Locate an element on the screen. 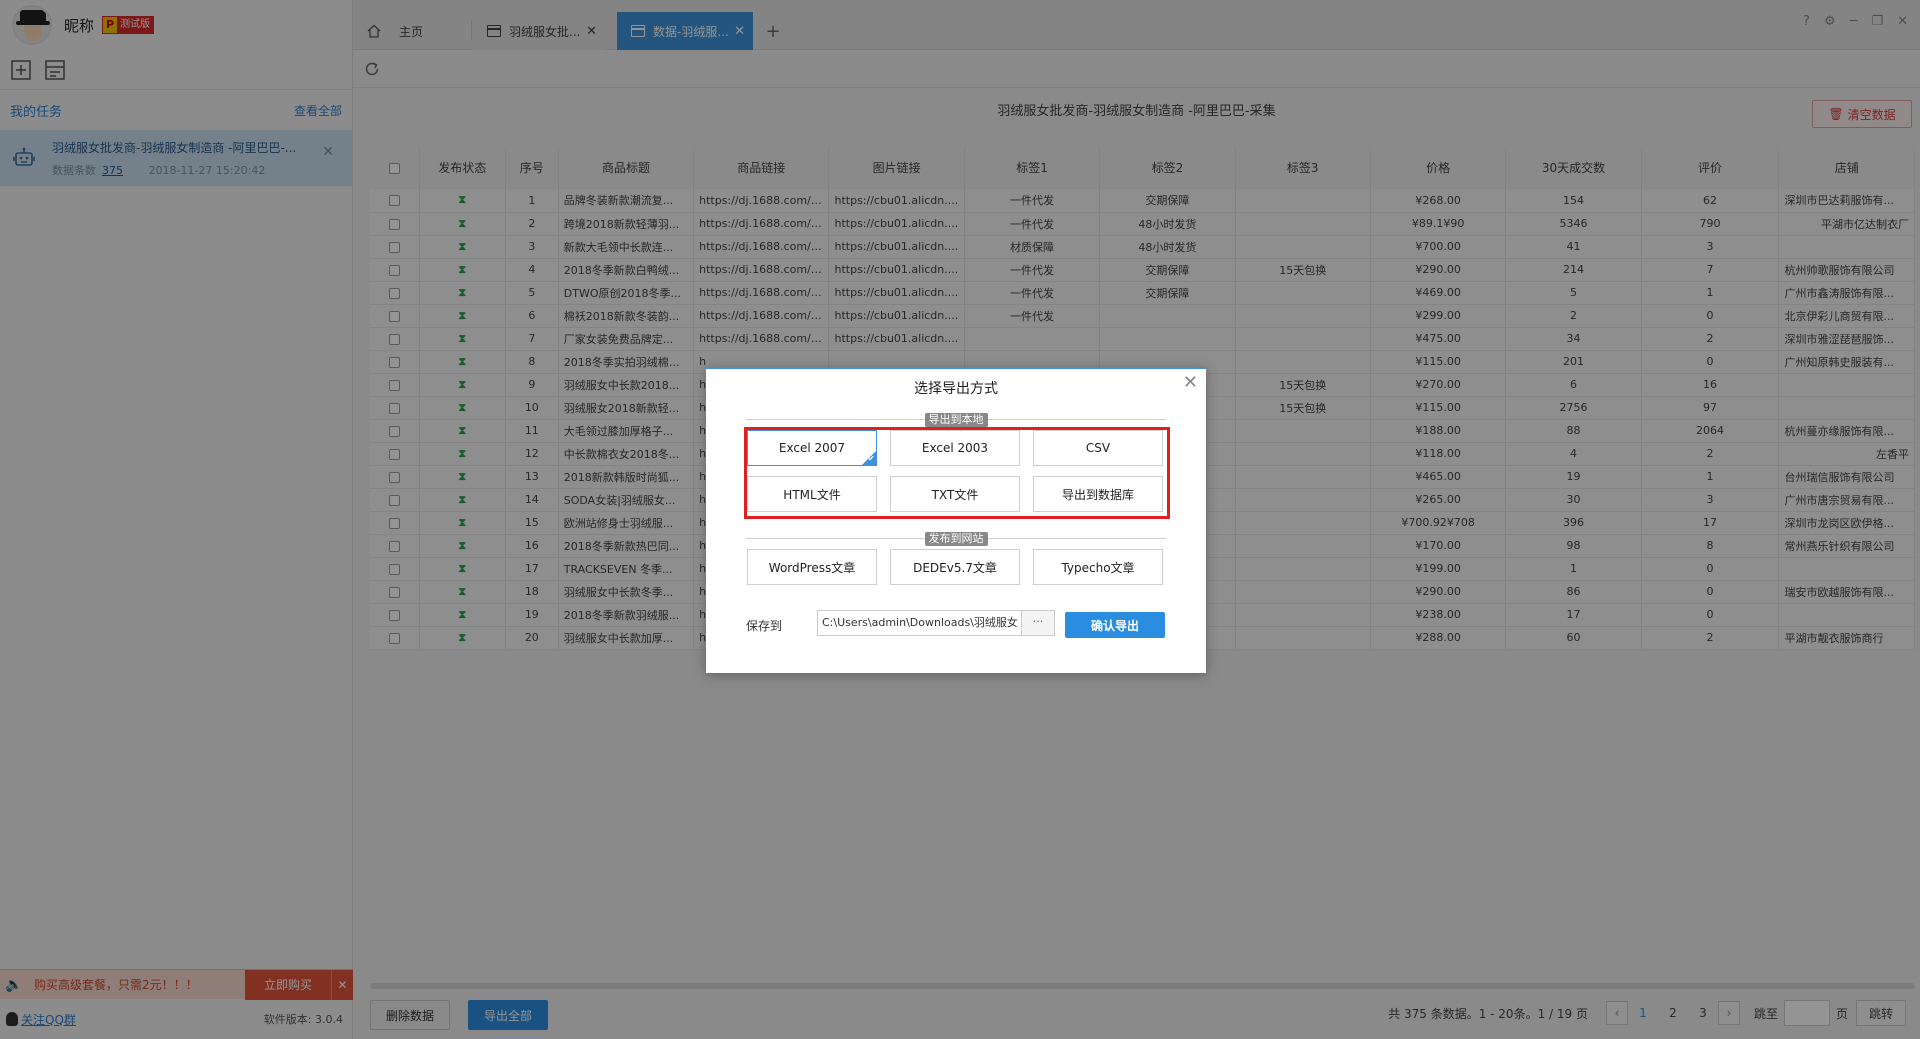 The width and height of the screenshot is (1920, 1039). txt-file-option: TXT文件 is located at coordinates (955, 494).